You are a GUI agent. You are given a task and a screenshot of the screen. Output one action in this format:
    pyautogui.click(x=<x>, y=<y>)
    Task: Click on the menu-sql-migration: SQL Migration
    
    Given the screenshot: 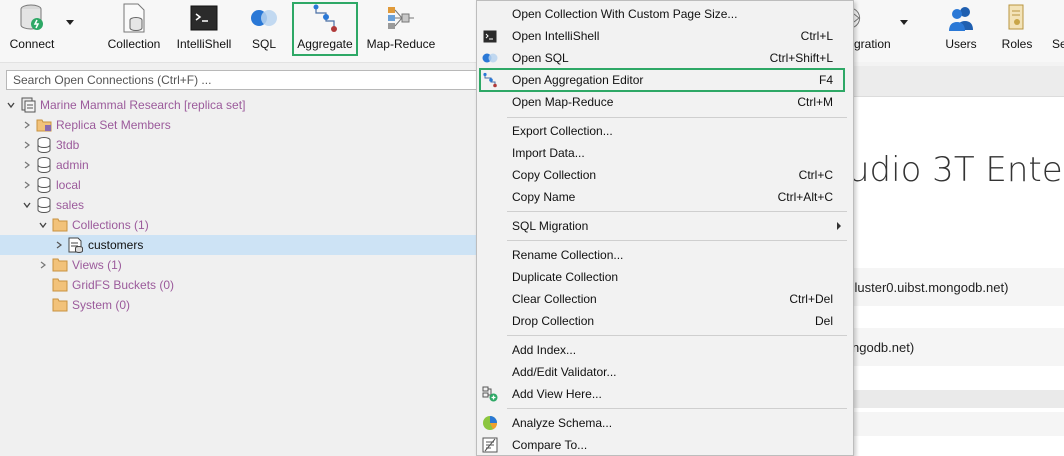 What is the action you would take?
    pyautogui.click(x=665, y=226)
    